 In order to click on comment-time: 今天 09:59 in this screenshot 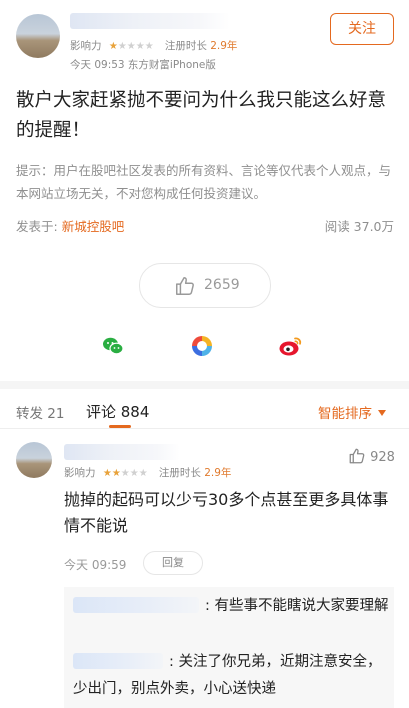, I will do `click(95, 565)`.